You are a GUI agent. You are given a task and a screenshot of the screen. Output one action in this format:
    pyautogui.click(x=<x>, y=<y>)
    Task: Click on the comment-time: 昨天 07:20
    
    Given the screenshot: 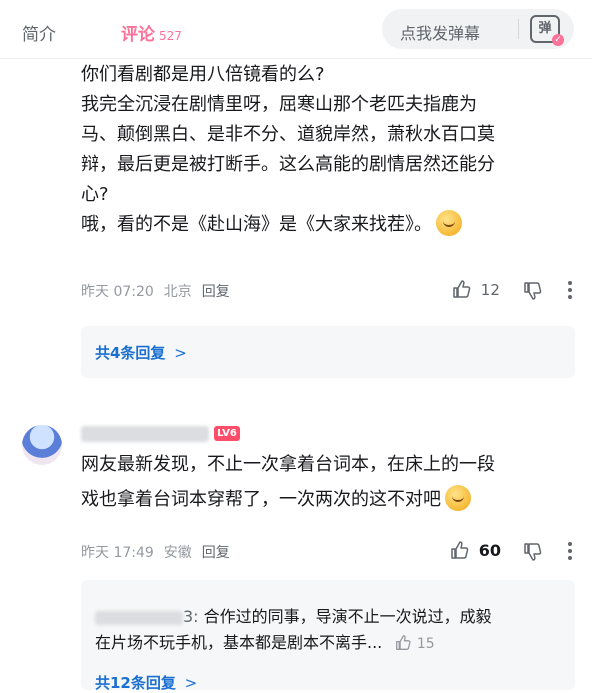 What is the action you would take?
    pyautogui.click(x=117, y=292)
    